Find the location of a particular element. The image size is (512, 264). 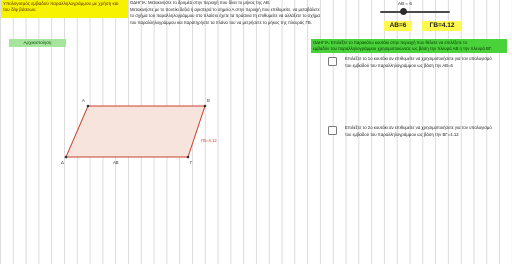

label-d: Δ is located at coordinates (62, 162).